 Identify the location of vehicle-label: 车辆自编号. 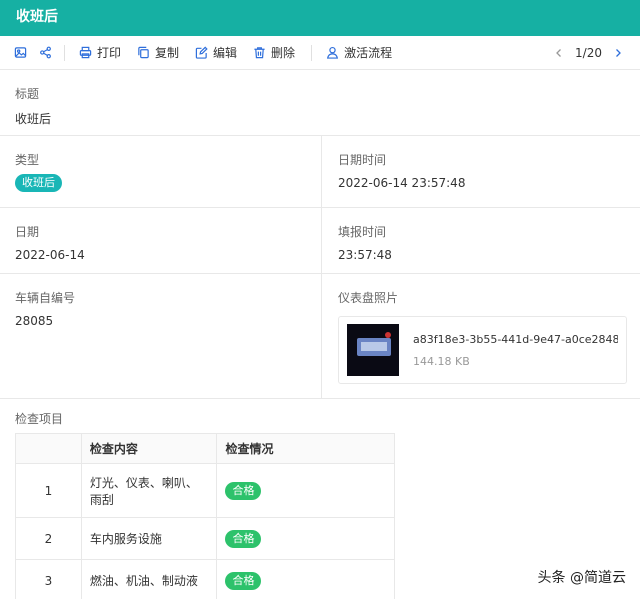
(45, 298).